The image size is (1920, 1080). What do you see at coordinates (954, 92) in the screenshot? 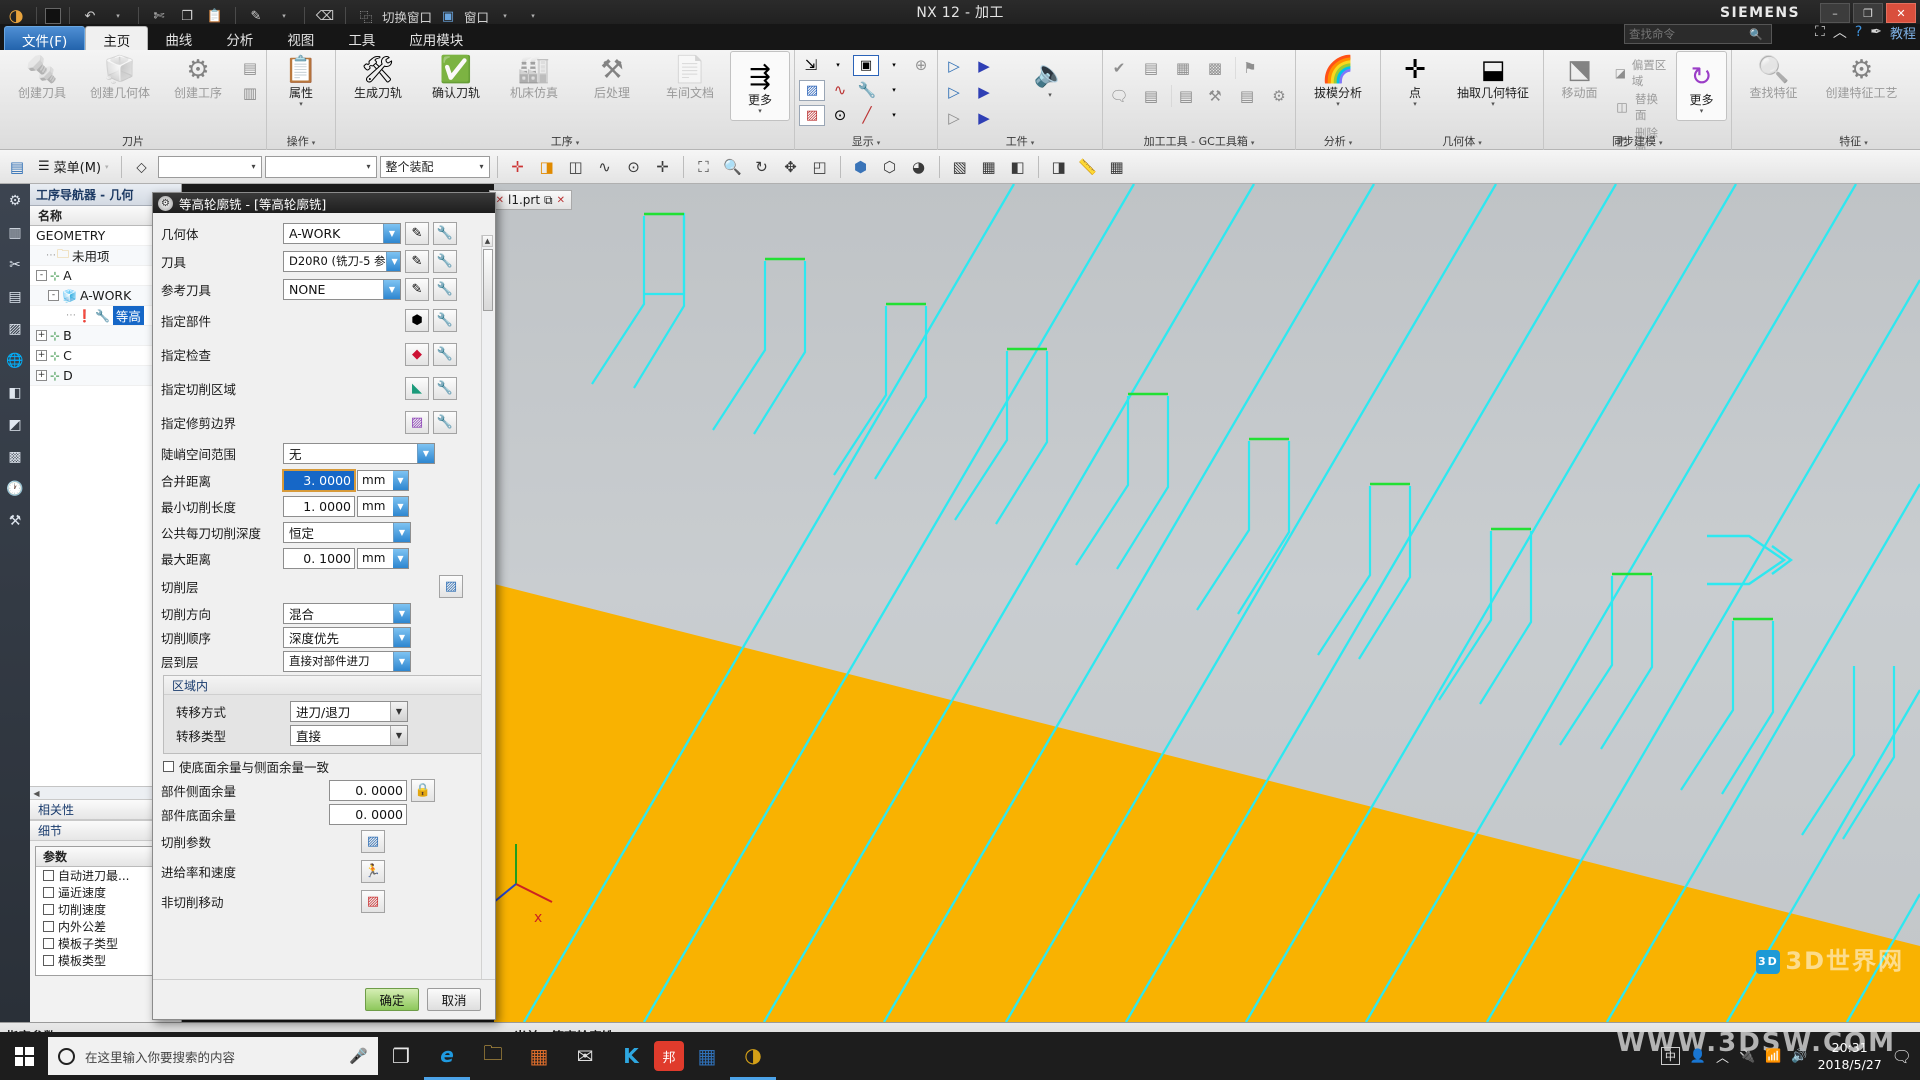
I see `wcs-orient-icon: ▷` at bounding box center [954, 92].